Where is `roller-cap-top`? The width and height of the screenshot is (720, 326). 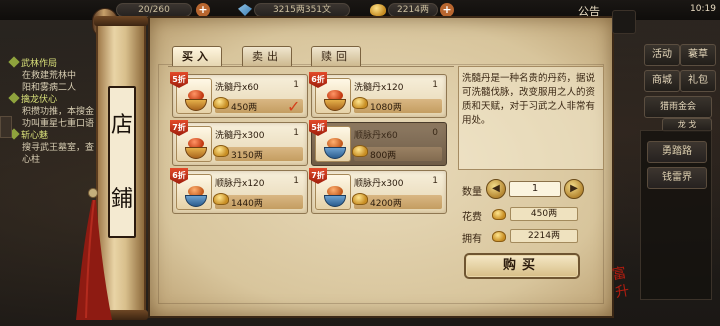 roller-cap-top is located at coordinates (121, 21).